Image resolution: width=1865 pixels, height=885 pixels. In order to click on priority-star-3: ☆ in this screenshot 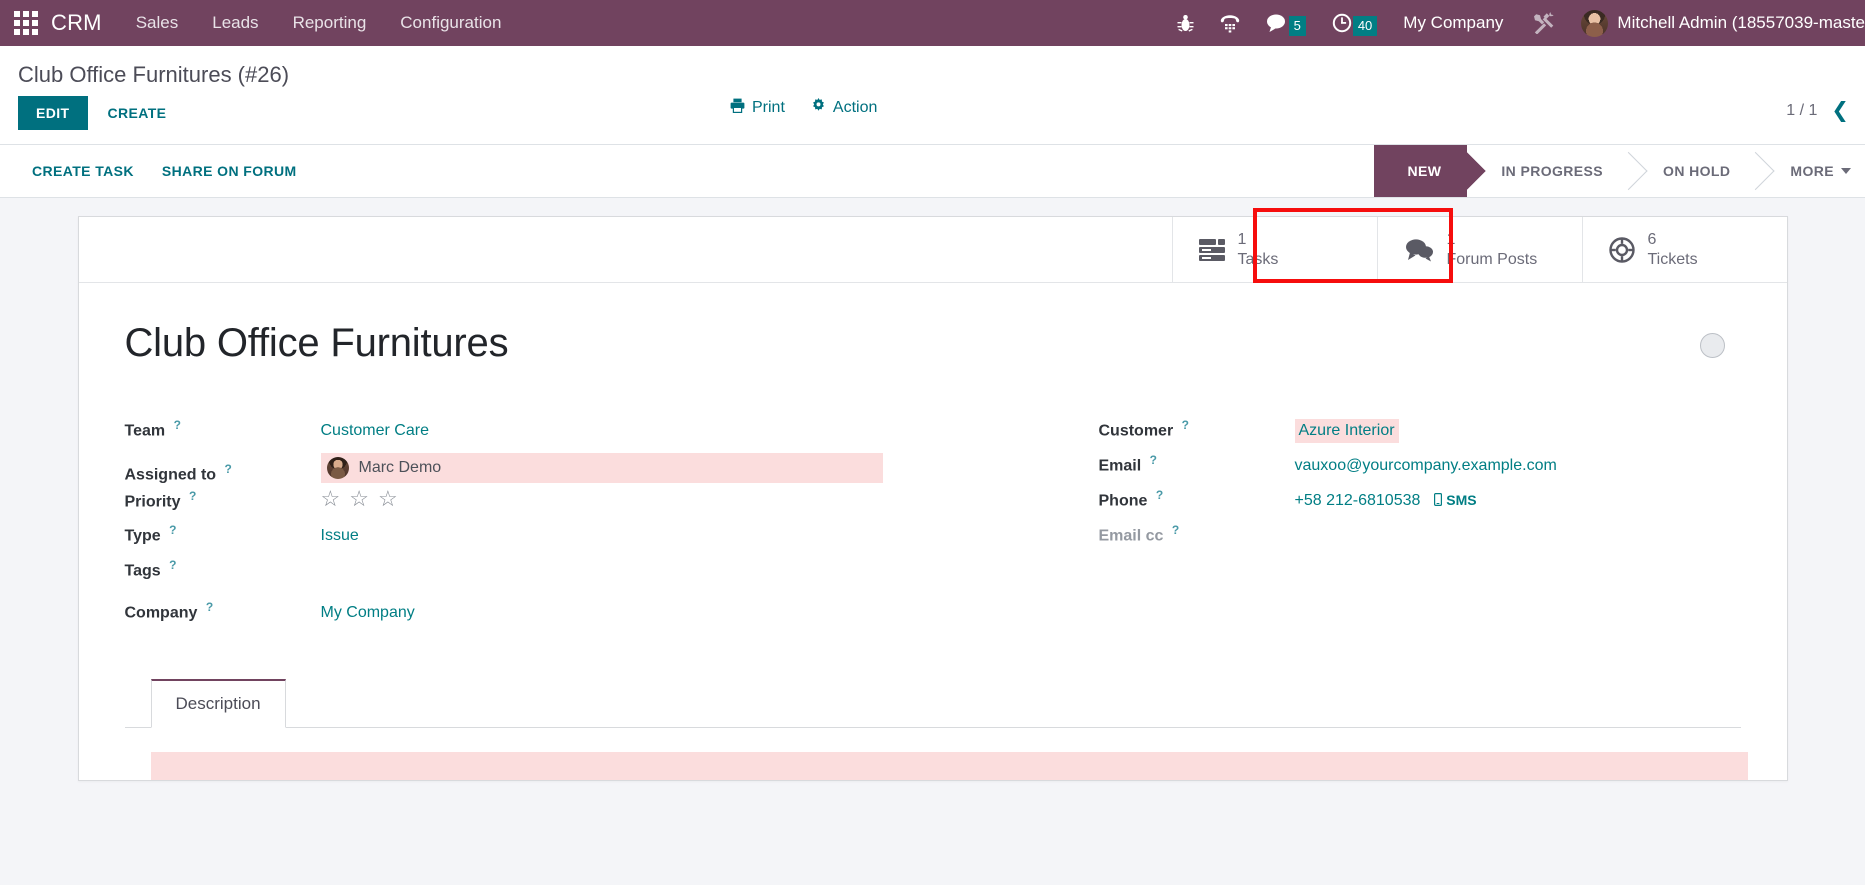, I will do `click(388, 499)`.